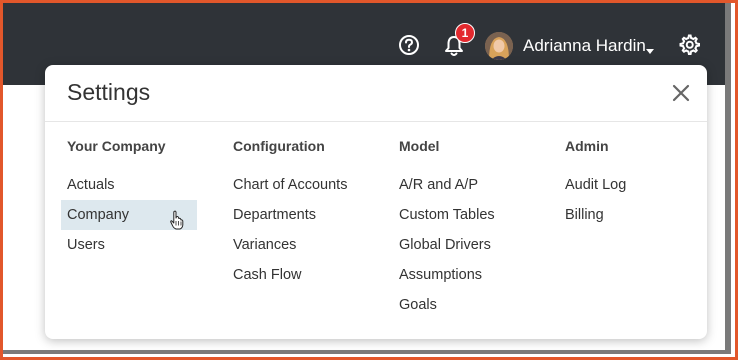 This screenshot has width=738, height=360. What do you see at coordinates (587, 146) in the screenshot?
I see `column-heading: Admin` at bounding box center [587, 146].